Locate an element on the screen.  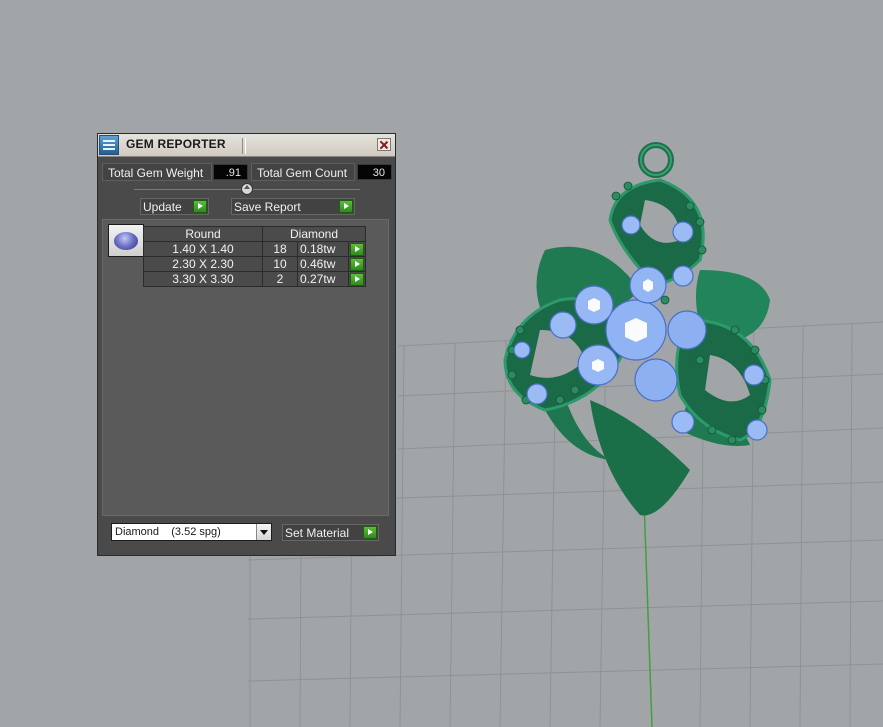
set-material-button: Set Material is located at coordinates (330, 532).